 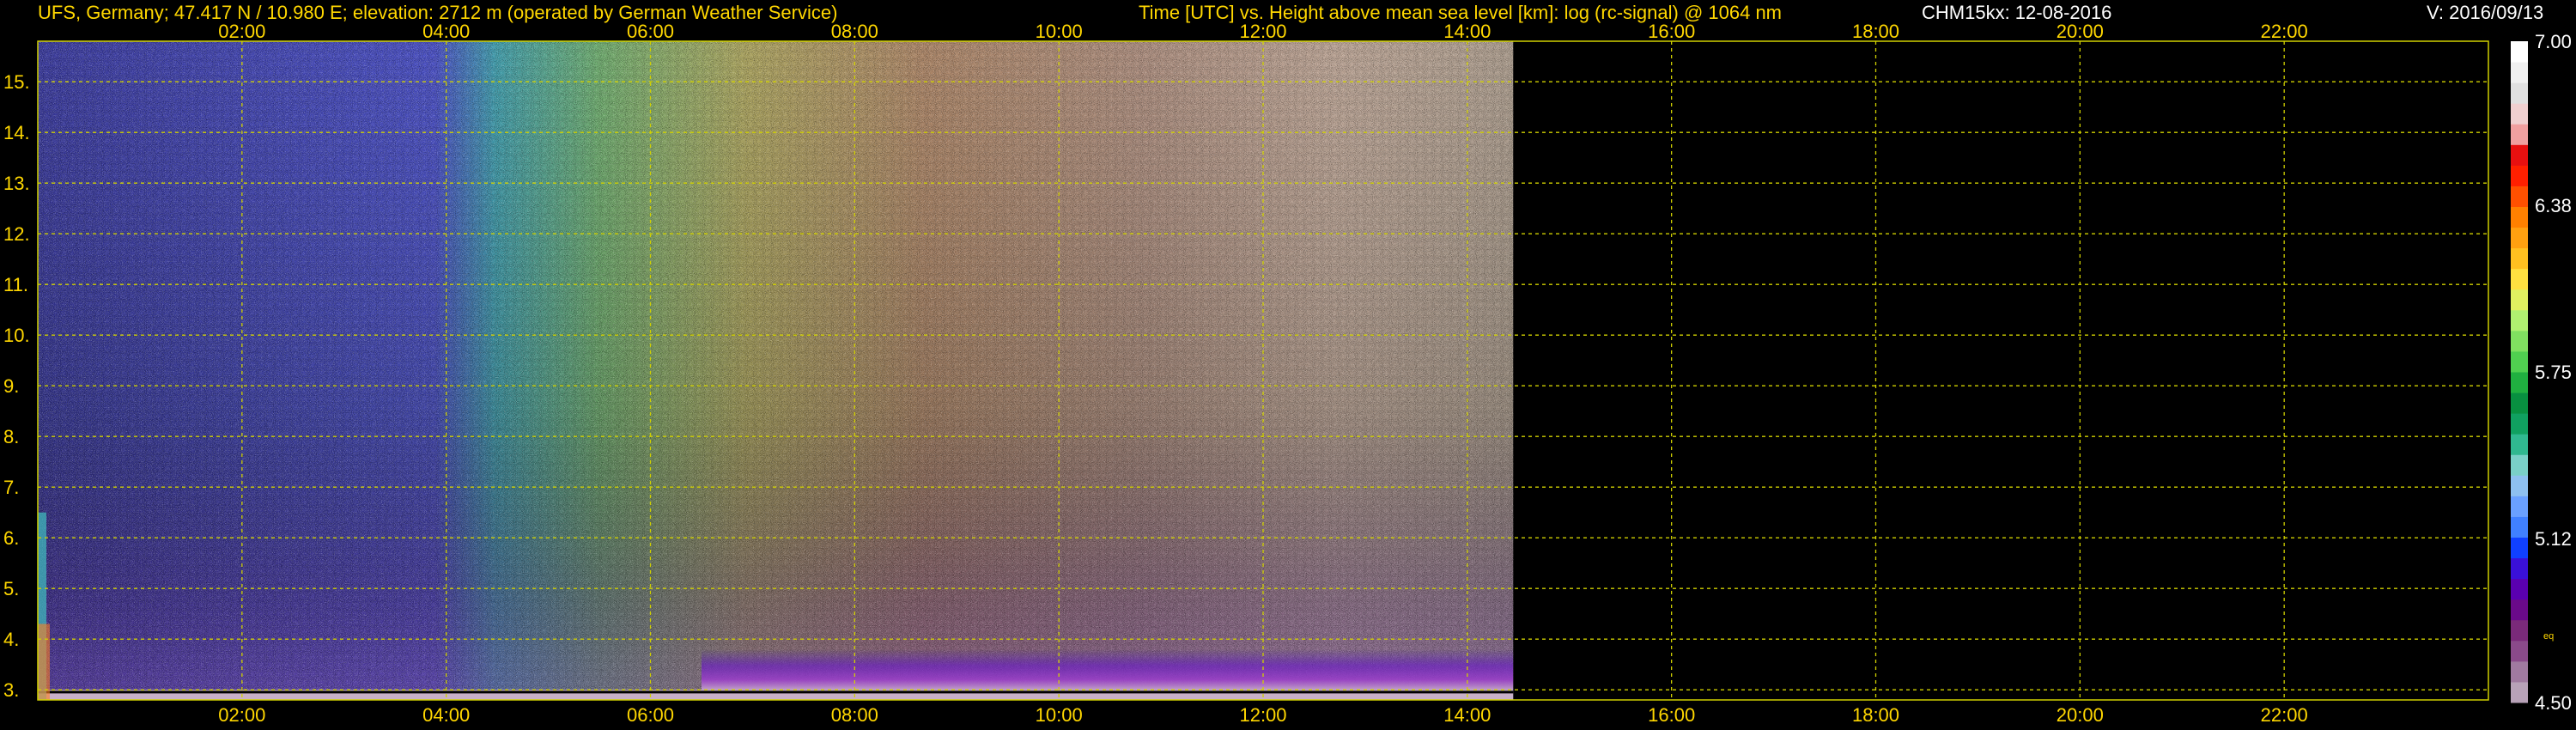 I want to click on x-tick-label-bottom: 14:00, so click(x=1467, y=715).